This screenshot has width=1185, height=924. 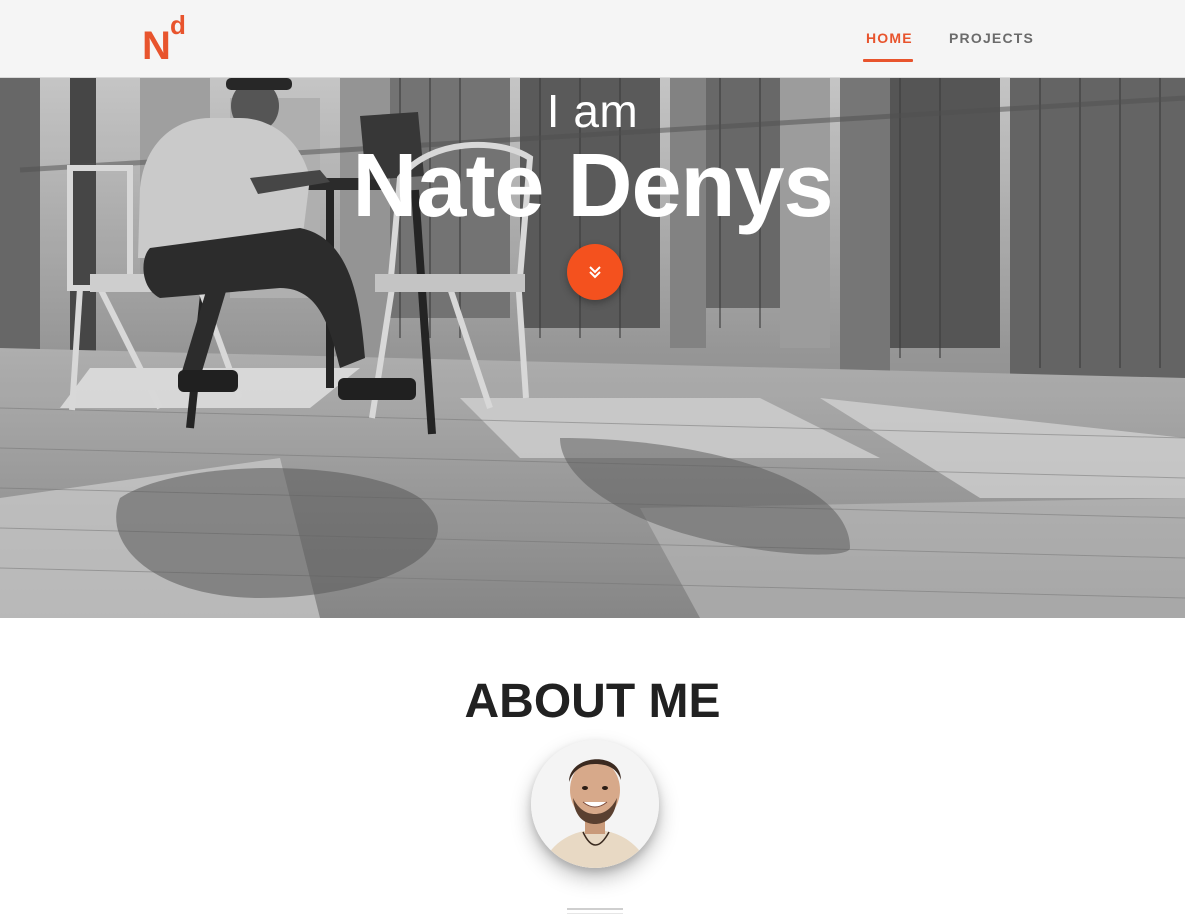 What do you see at coordinates (156, 46) in the screenshot?
I see `logo-letter-n: N` at bounding box center [156, 46].